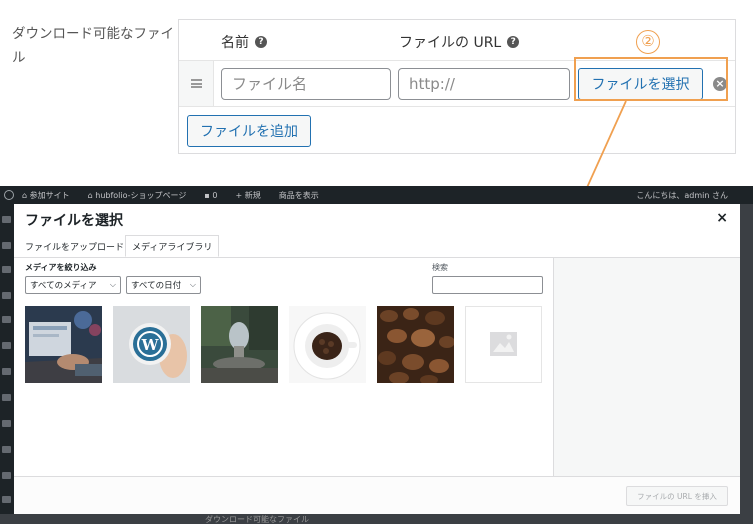 Image resolution: width=753 pixels, height=525 pixels. I want to click on file-name-input, so click(306, 84).